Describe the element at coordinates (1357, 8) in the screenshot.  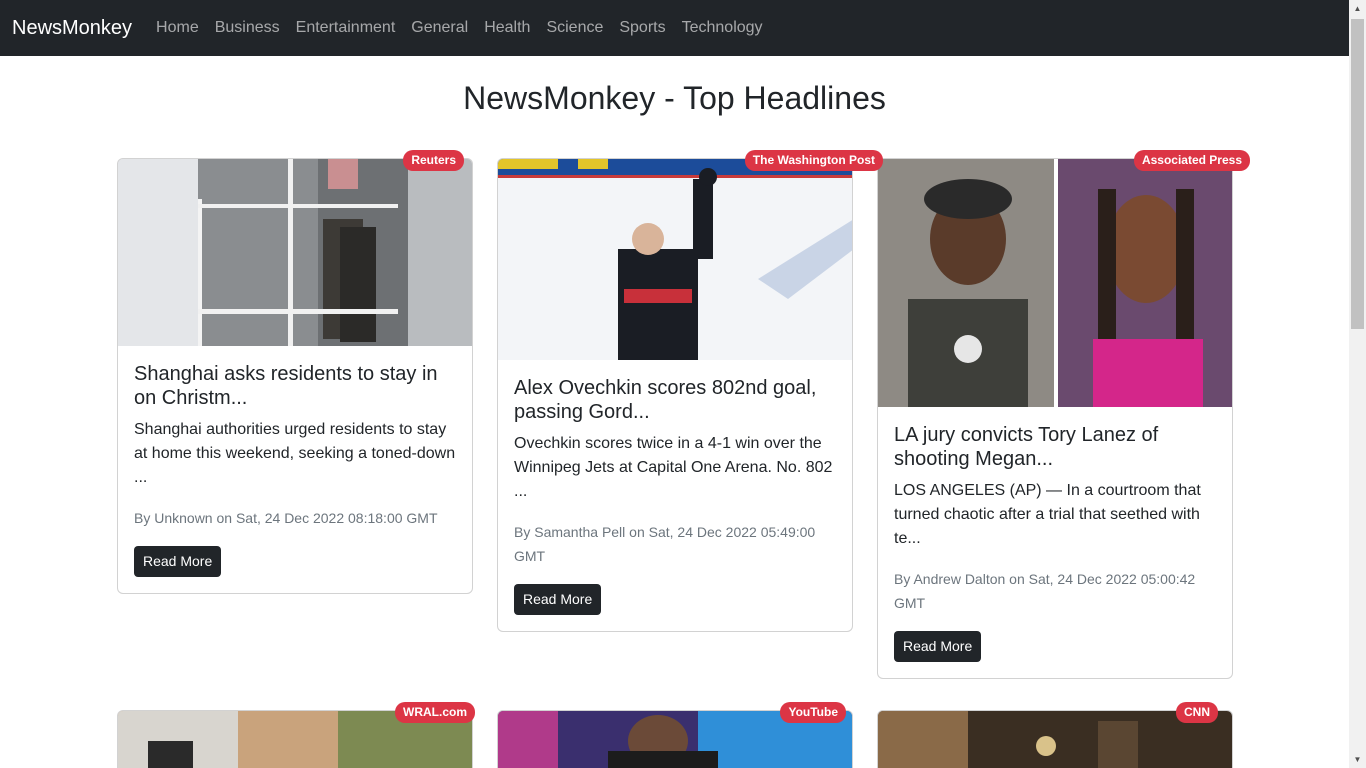
I see `scroll-up-icon: ▲` at that location.